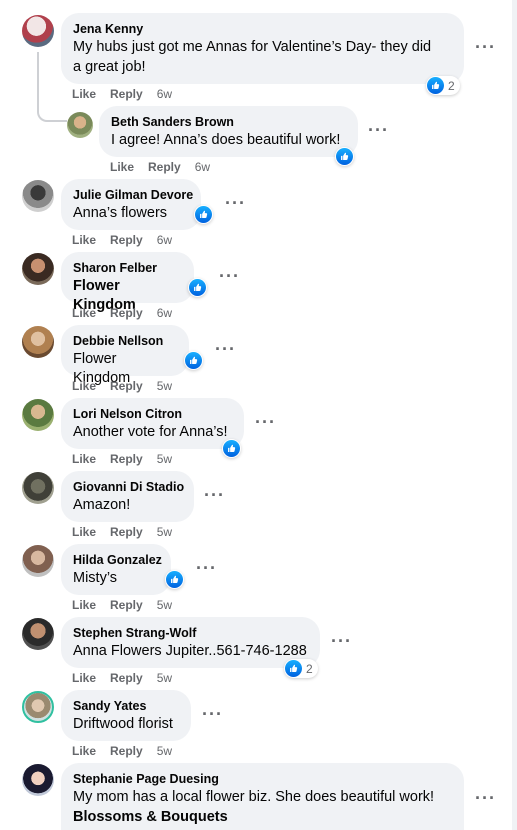 The height and width of the screenshot is (830, 517). What do you see at coordinates (52, 109) in the screenshot?
I see `thread-connector` at bounding box center [52, 109].